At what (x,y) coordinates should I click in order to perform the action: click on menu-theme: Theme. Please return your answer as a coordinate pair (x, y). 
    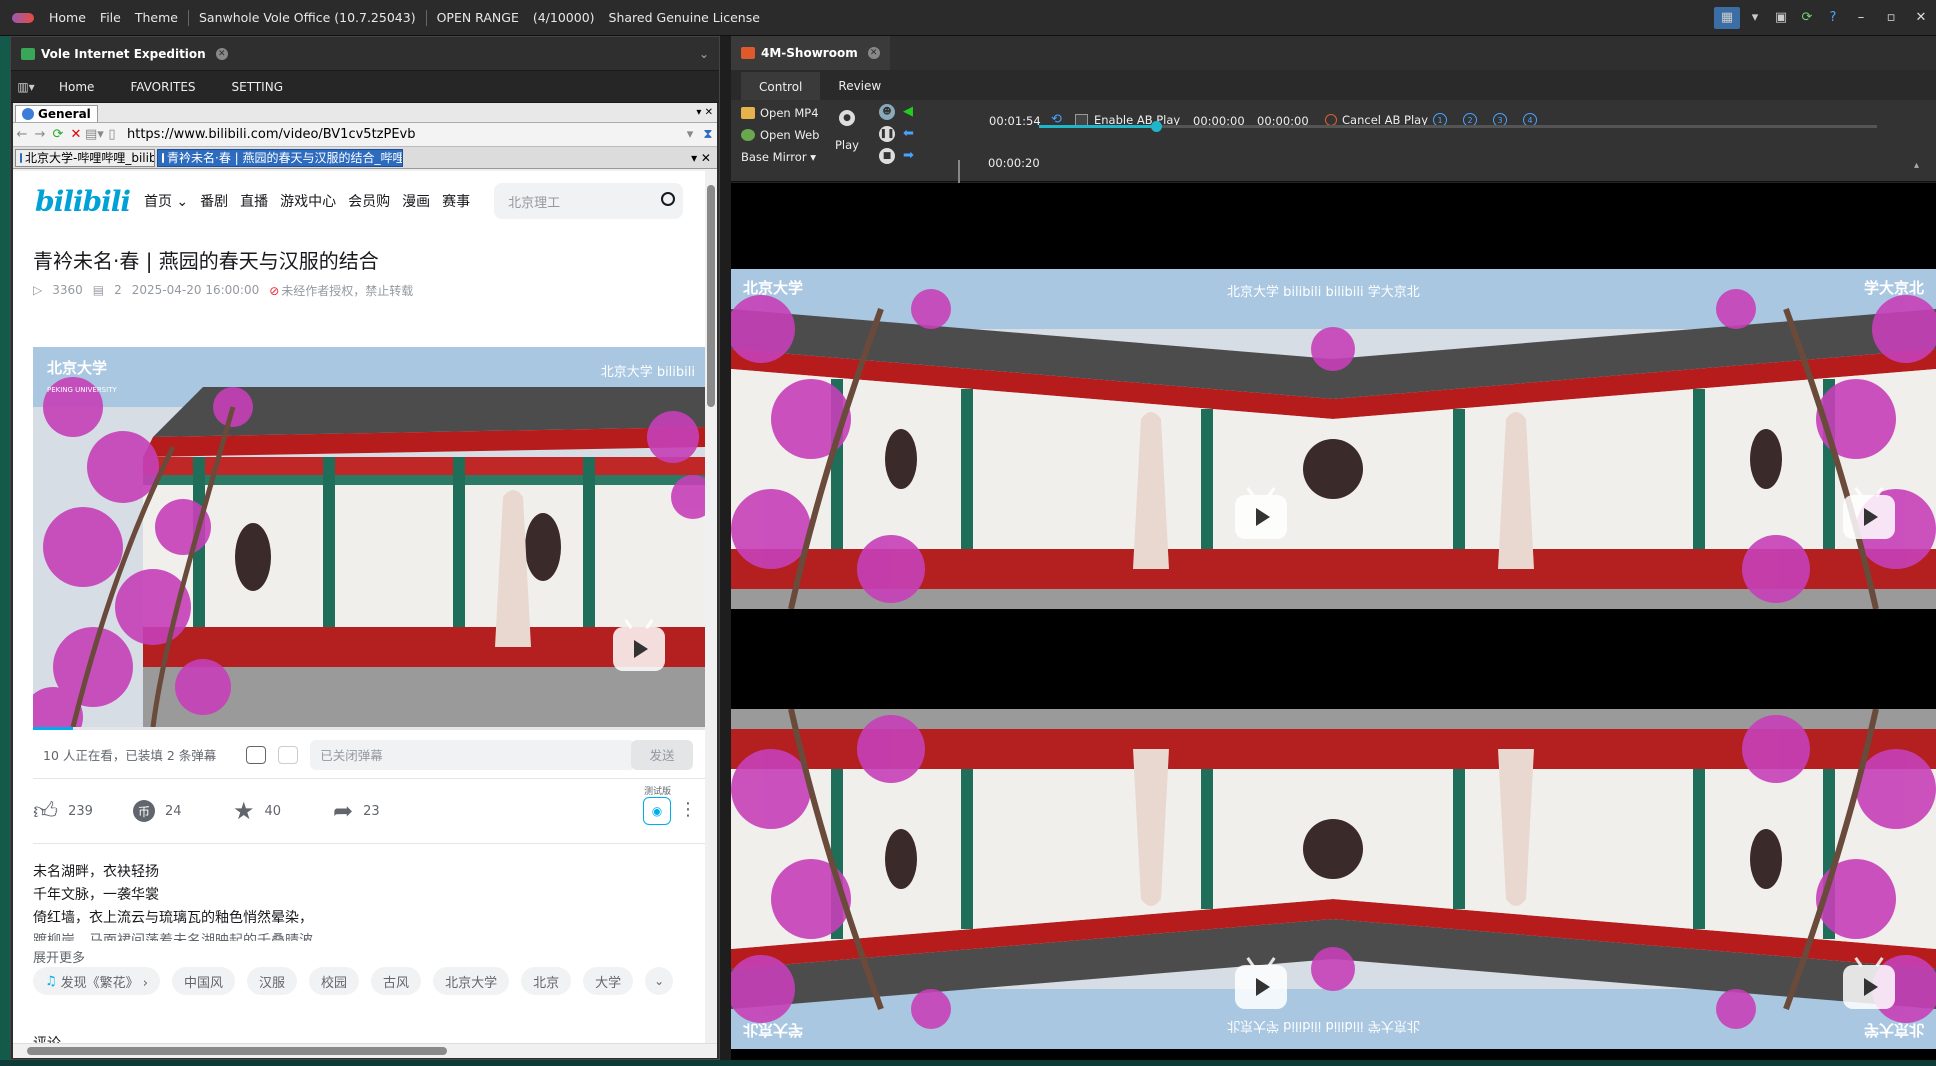
    Looking at the image, I should click on (156, 17).